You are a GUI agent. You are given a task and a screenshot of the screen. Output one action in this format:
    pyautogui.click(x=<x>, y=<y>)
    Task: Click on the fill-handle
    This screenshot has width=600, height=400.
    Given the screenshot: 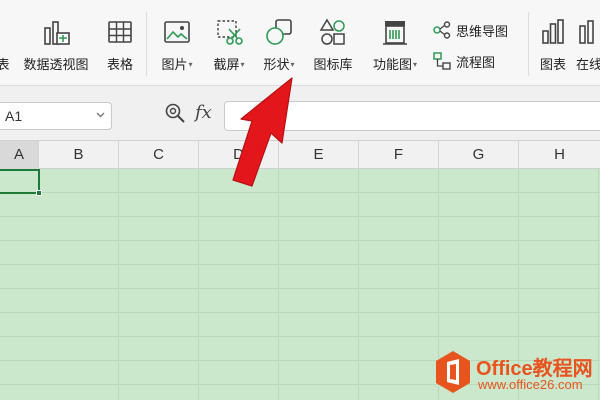 What is the action you would take?
    pyautogui.click(x=39, y=193)
    